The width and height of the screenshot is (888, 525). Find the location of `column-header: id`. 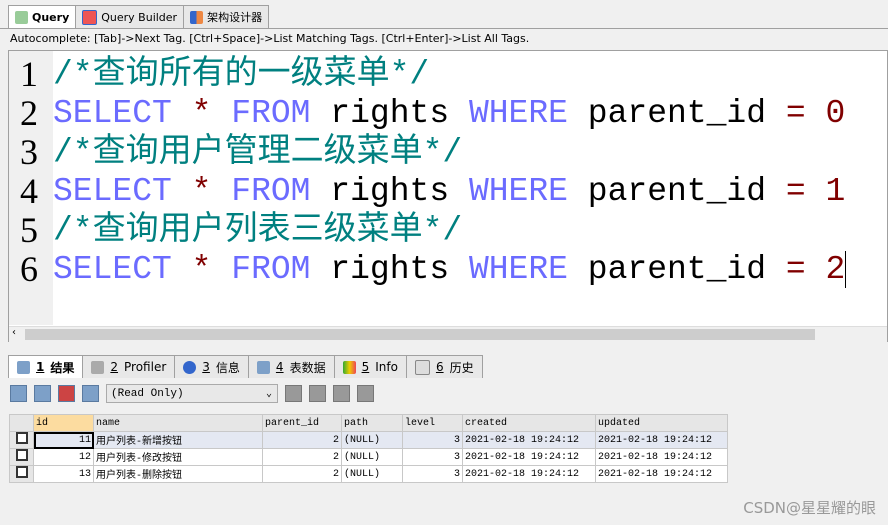

column-header: id is located at coordinates (63, 423).